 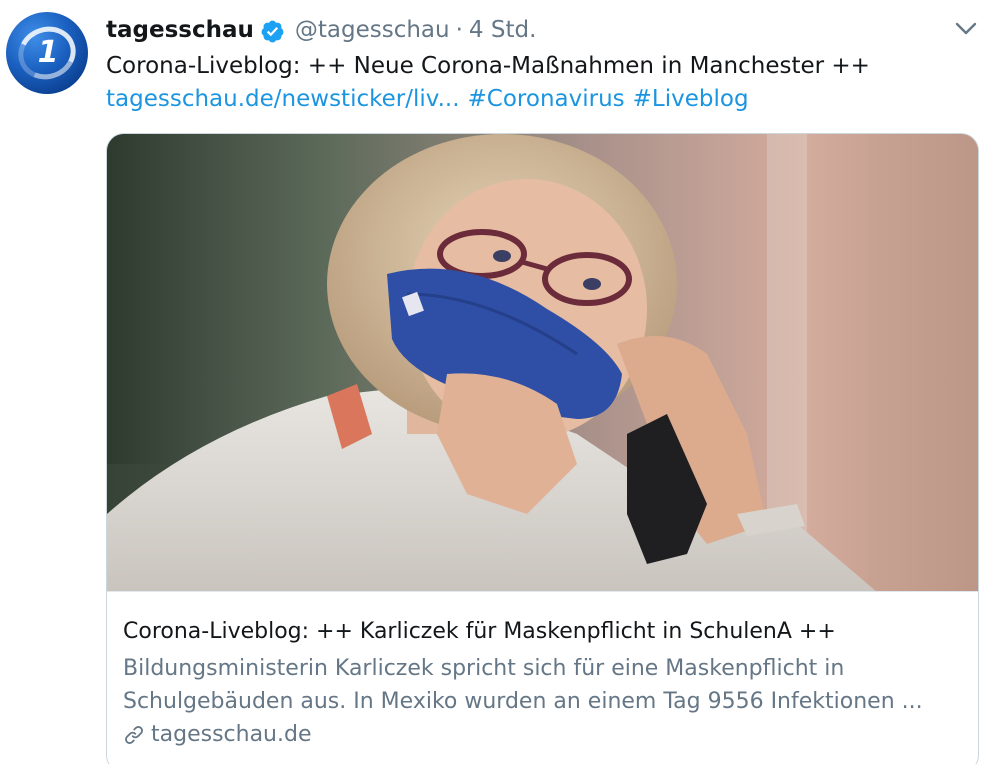 I want to click on account-handle: @tagesschau, so click(x=372, y=30).